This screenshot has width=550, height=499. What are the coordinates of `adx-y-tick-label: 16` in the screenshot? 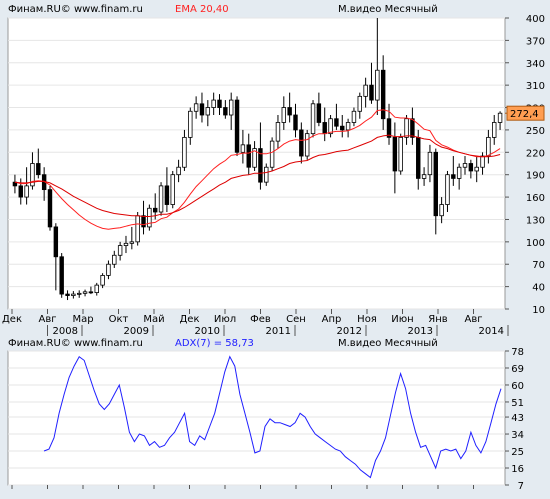 It's located at (517, 469).